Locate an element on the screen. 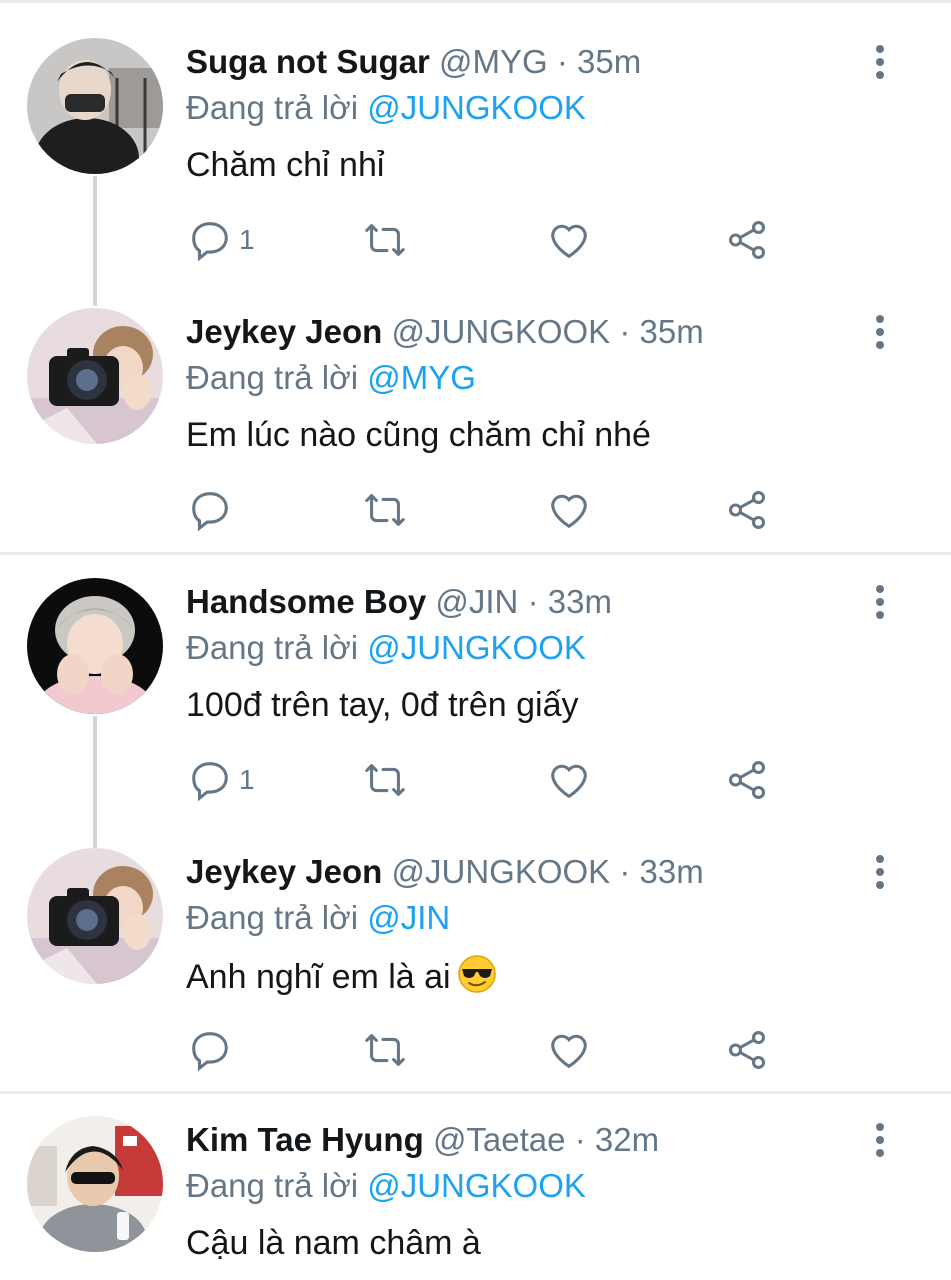 This screenshot has height=1280, width=951. tweet-header: Jeykey Jeon @JUNGKOOK · 33m is located at coordinates (445, 872).